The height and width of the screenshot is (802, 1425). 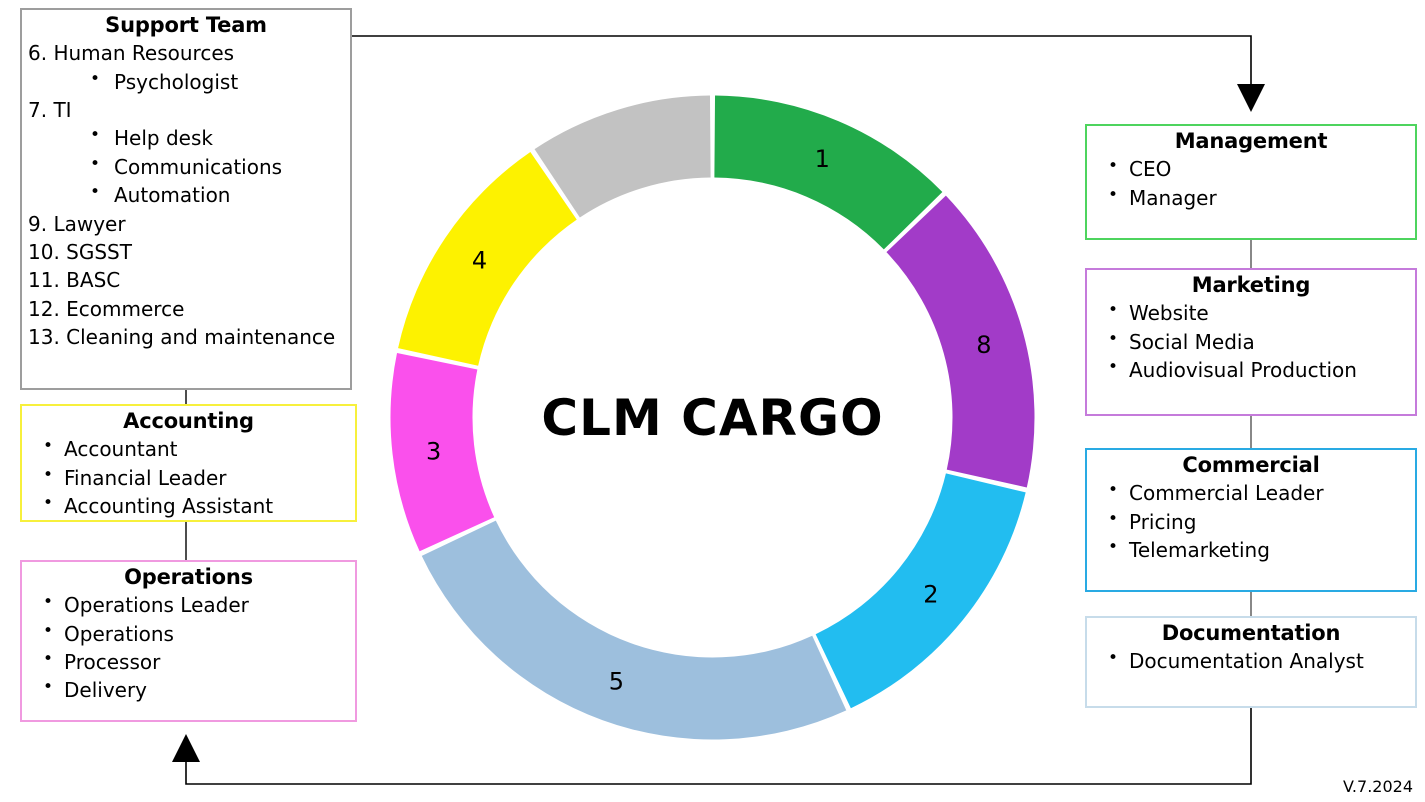 I want to click on card-title-support-team: Support Team, so click(x=186, y=25).